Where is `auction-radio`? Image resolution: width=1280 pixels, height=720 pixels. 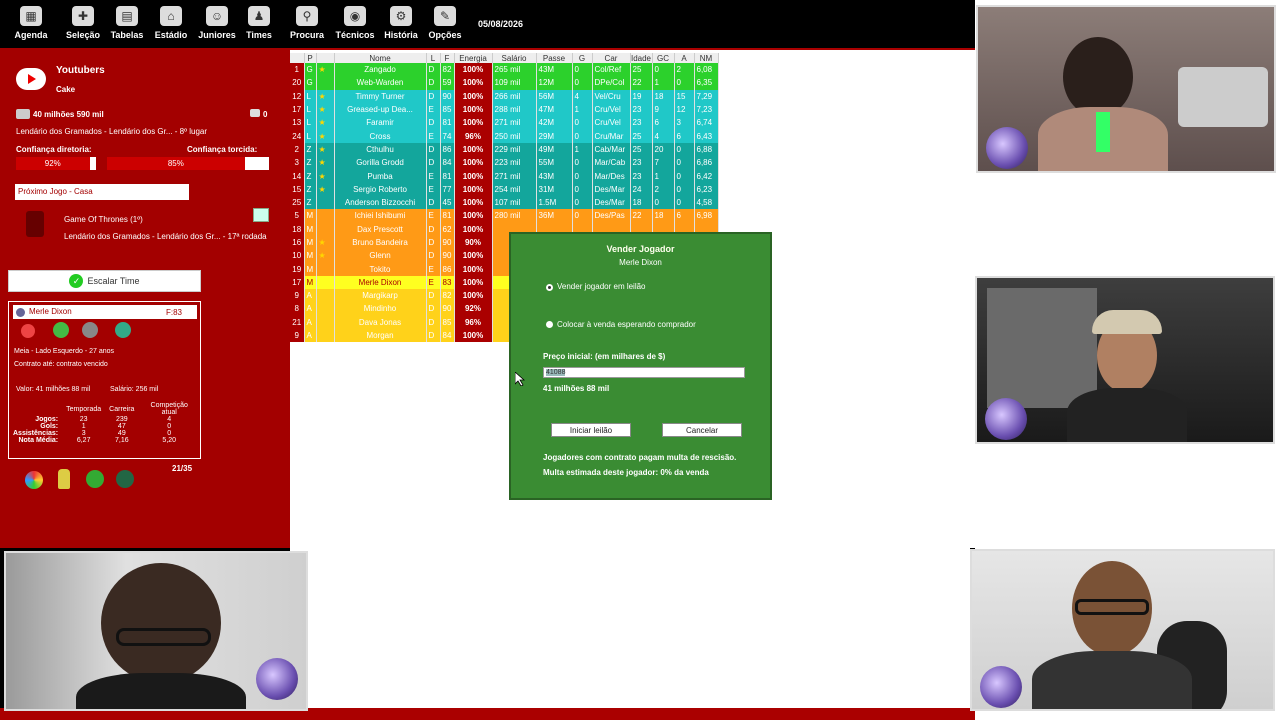
auction-radio is located at coordinates (549, 287).